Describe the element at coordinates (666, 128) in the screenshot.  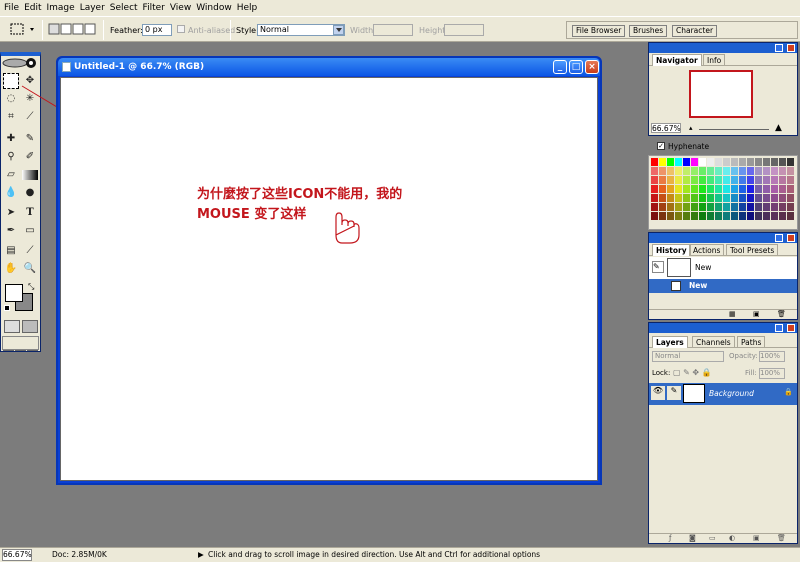
I see `navigator-zoom-value: 66.67%` at that location.